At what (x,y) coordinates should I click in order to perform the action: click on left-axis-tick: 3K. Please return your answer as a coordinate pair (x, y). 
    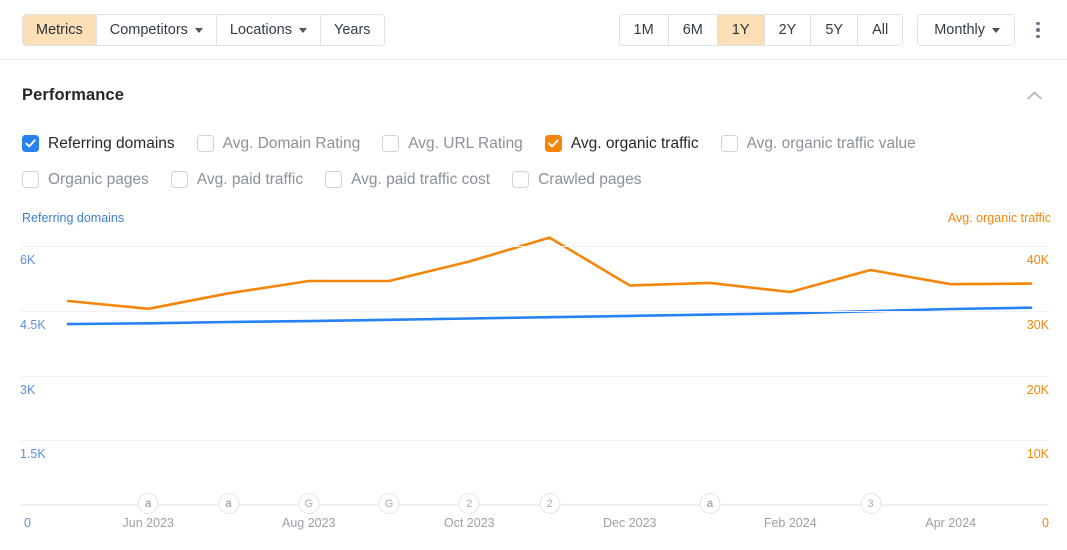
    Looking at the image, I should click on (28, 389).